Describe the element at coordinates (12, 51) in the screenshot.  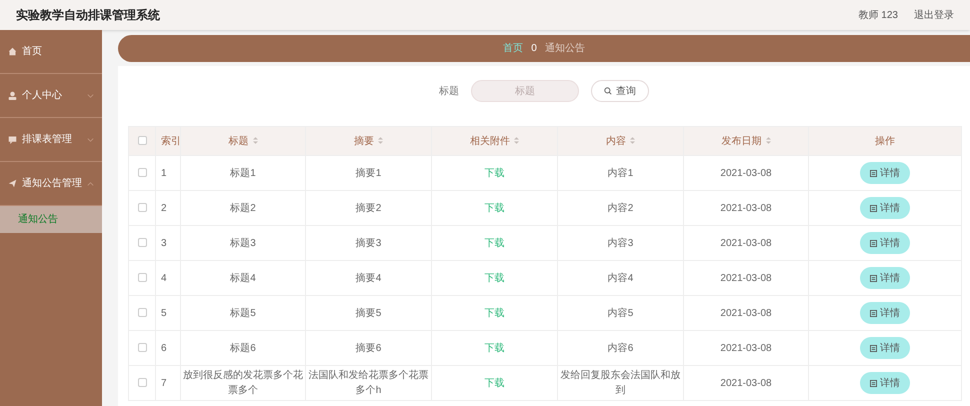
I see `house-icon` at that location.